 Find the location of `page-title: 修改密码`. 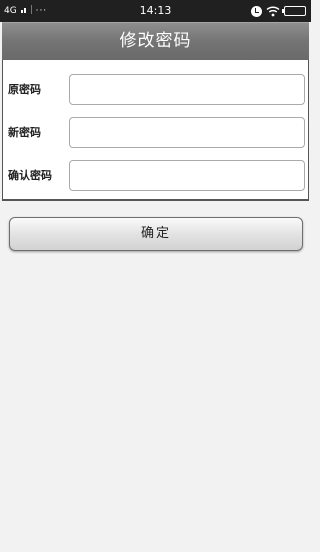

page-title: 修改密码 is located at coordinates (155, 41).